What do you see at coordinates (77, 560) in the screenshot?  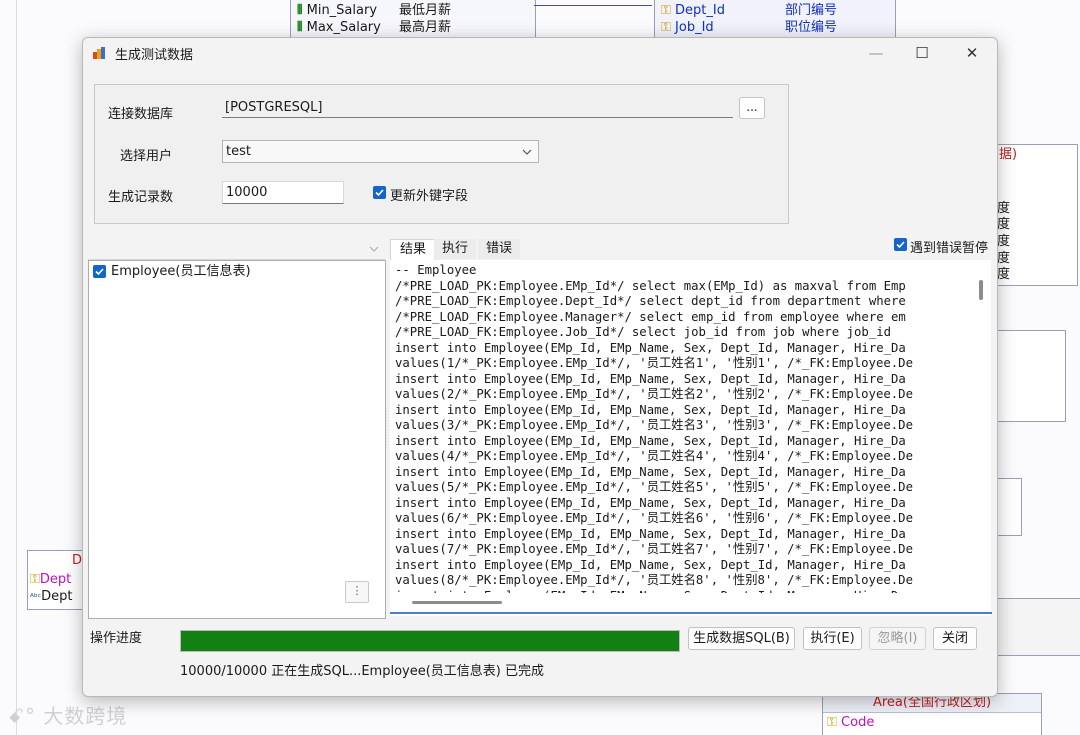 I see `er-table-title: D` at bounding box center [77, 560].